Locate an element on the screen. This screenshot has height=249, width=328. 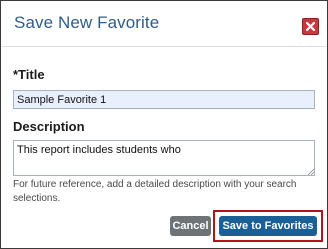
resize-grip-icon is located at coordinates (310, 171).